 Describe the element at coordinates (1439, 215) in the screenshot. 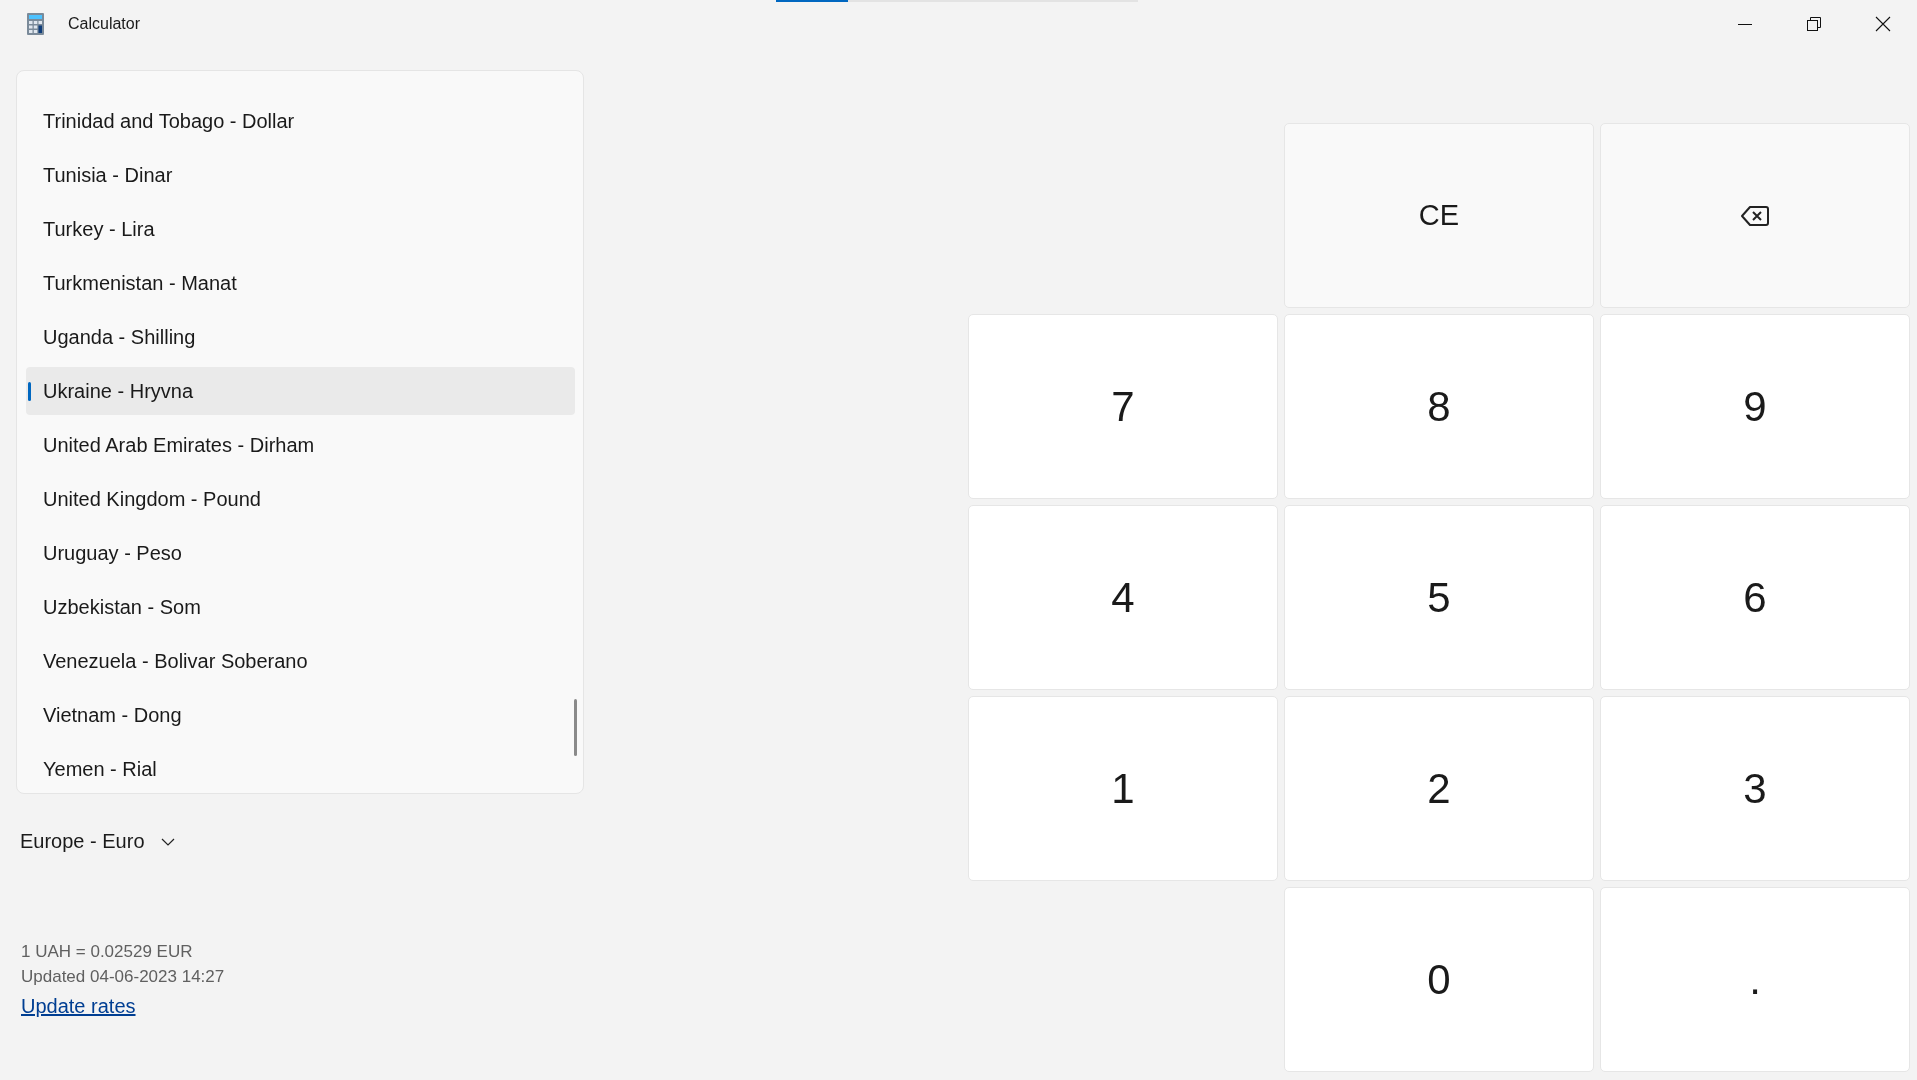

I see `clear-entry-button: CE` at that location.